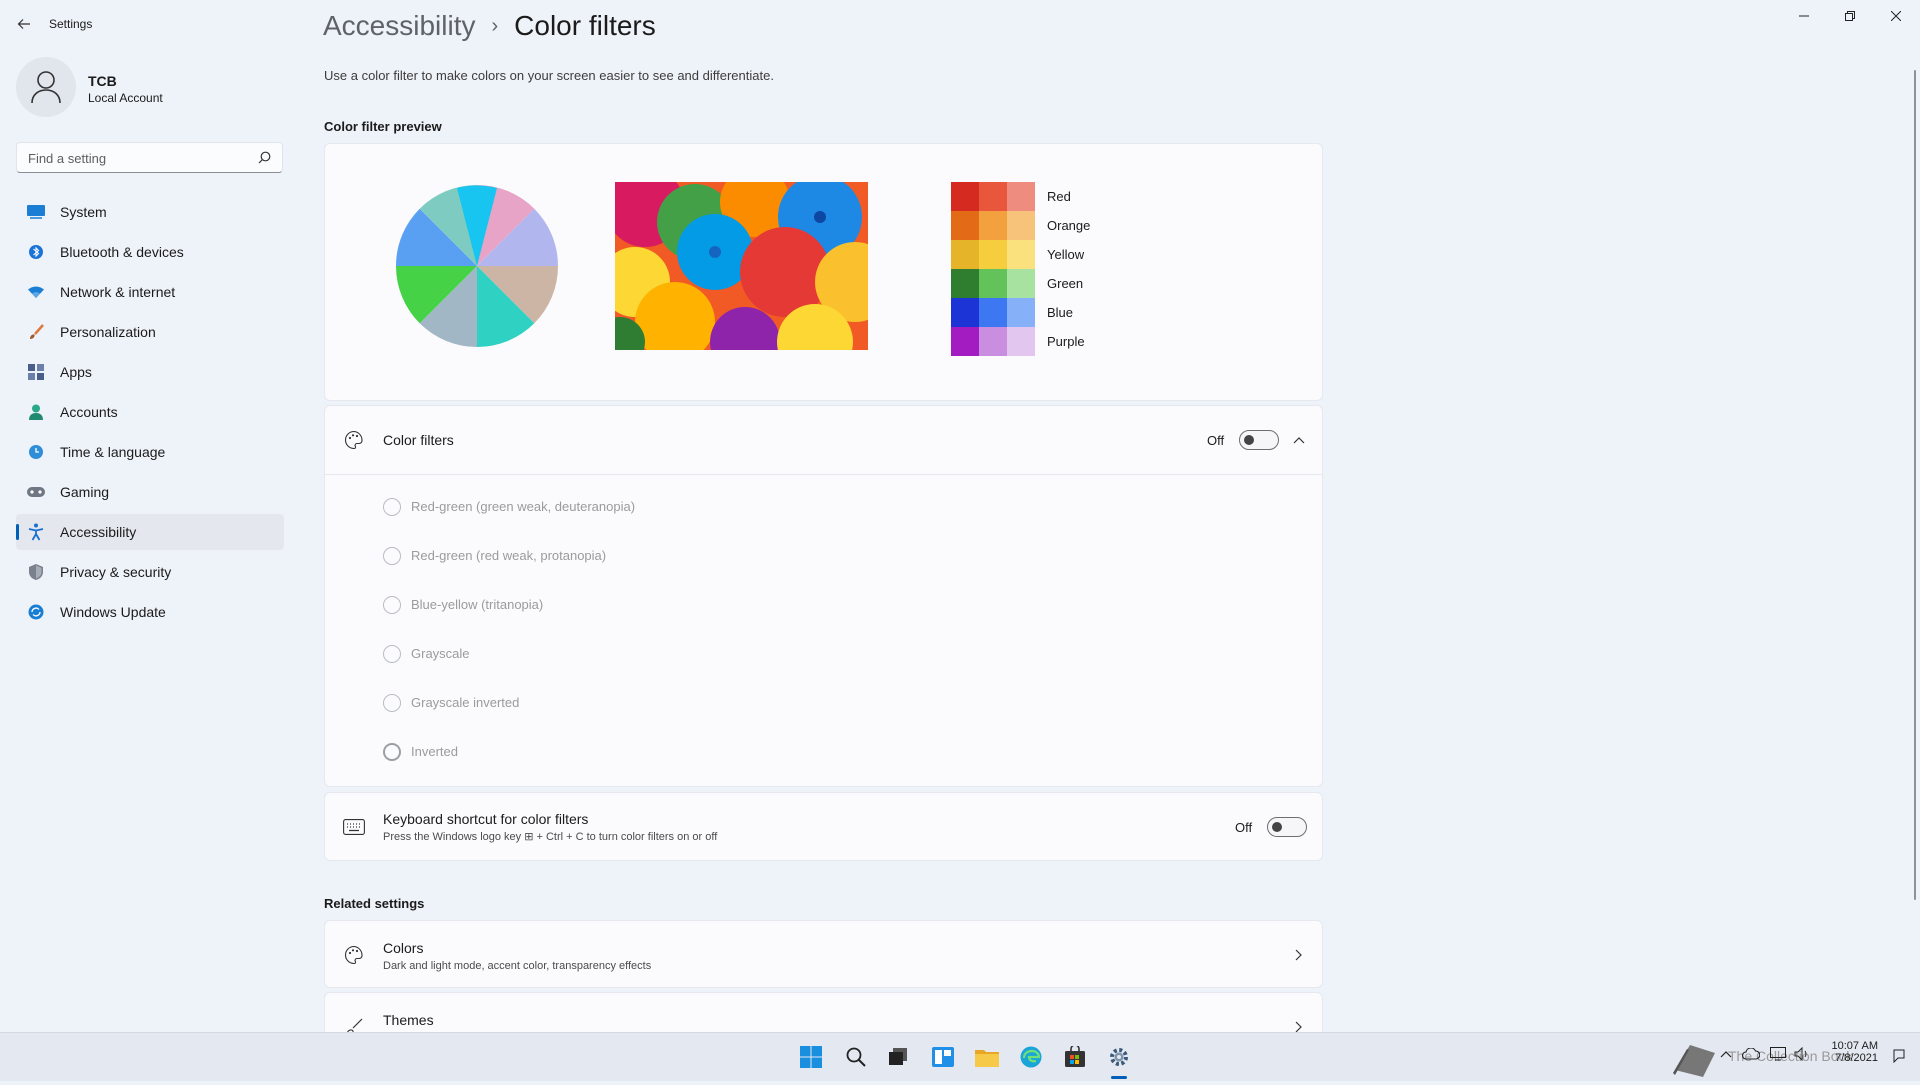 The width and height of the screenshot is (1920, 1085). What do you see at coordinates (150, 212) in the screenshot?
I see `sidebar-item-system: System` at bounding box center [150, 212].